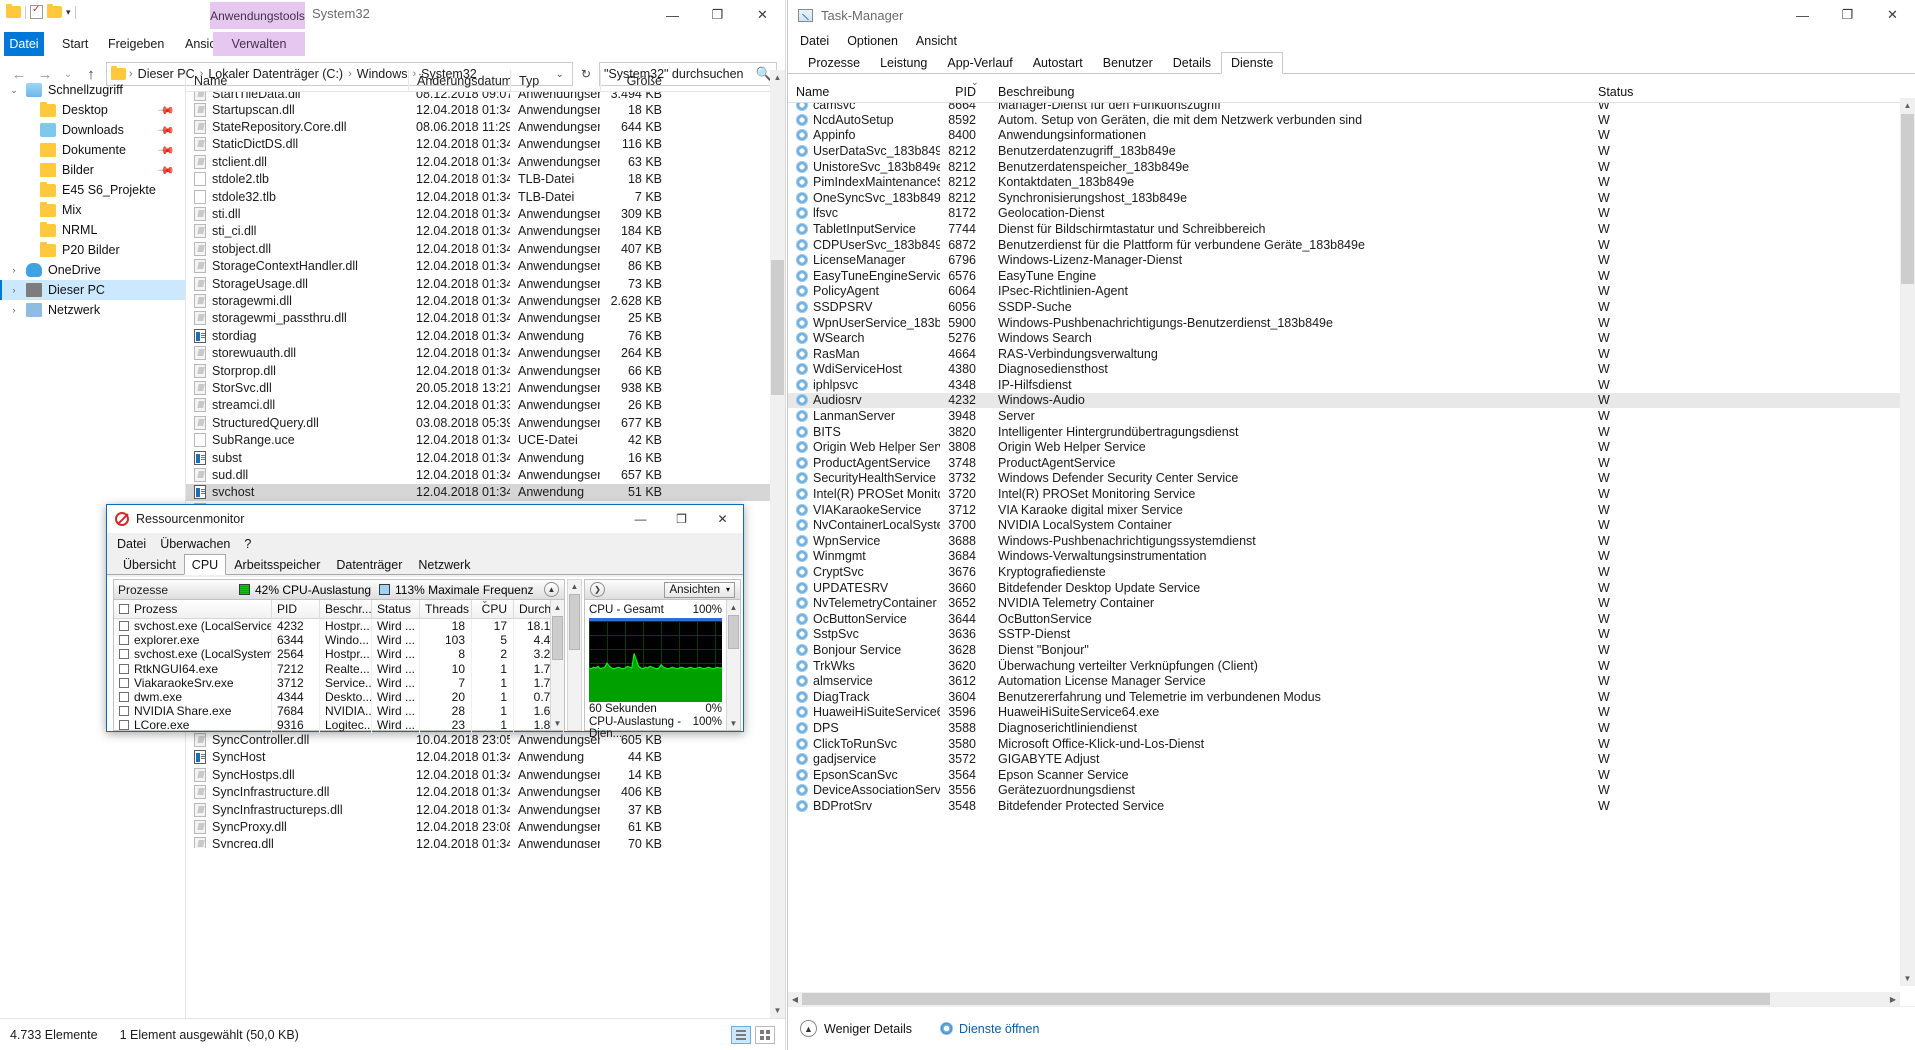  Describe the element at coordinates (339, 697) in the screenshot. I see `process-row: dwm.exe 4344 Deskto... Wird ... 20 1 0.77` at that location.